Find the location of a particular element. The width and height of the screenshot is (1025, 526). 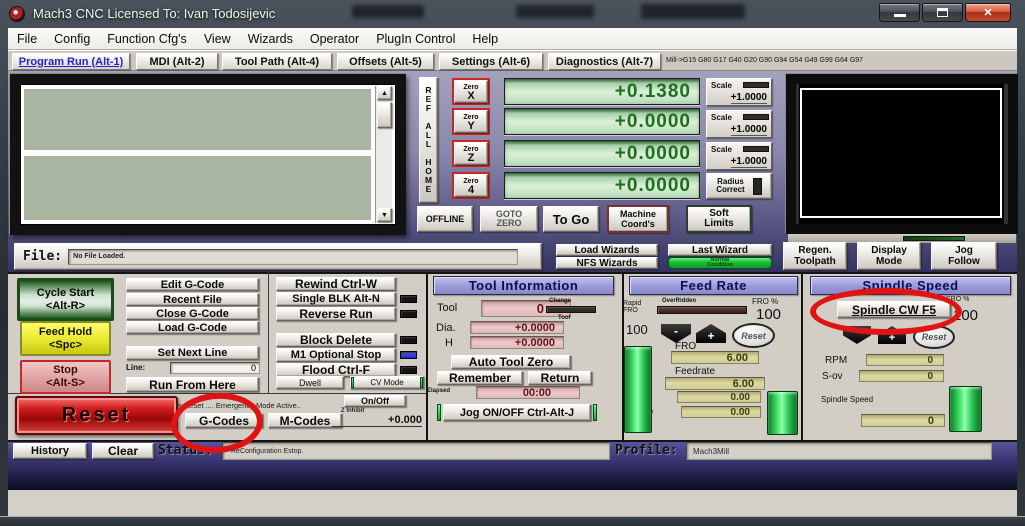

tab-diagnostics: Diagnostics (Alt-7) is located at coordinates (604, 61).